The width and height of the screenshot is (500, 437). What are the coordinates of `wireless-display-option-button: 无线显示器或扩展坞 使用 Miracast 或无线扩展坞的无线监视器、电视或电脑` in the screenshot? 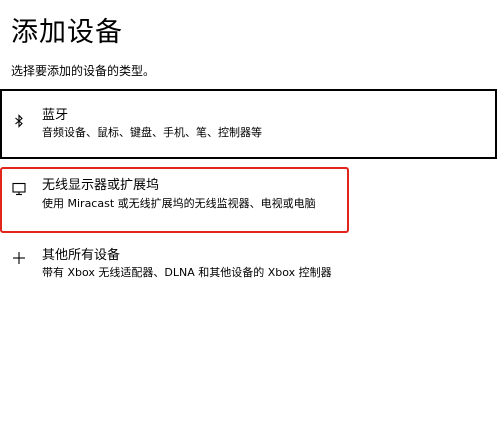 It's located at (174, 200).